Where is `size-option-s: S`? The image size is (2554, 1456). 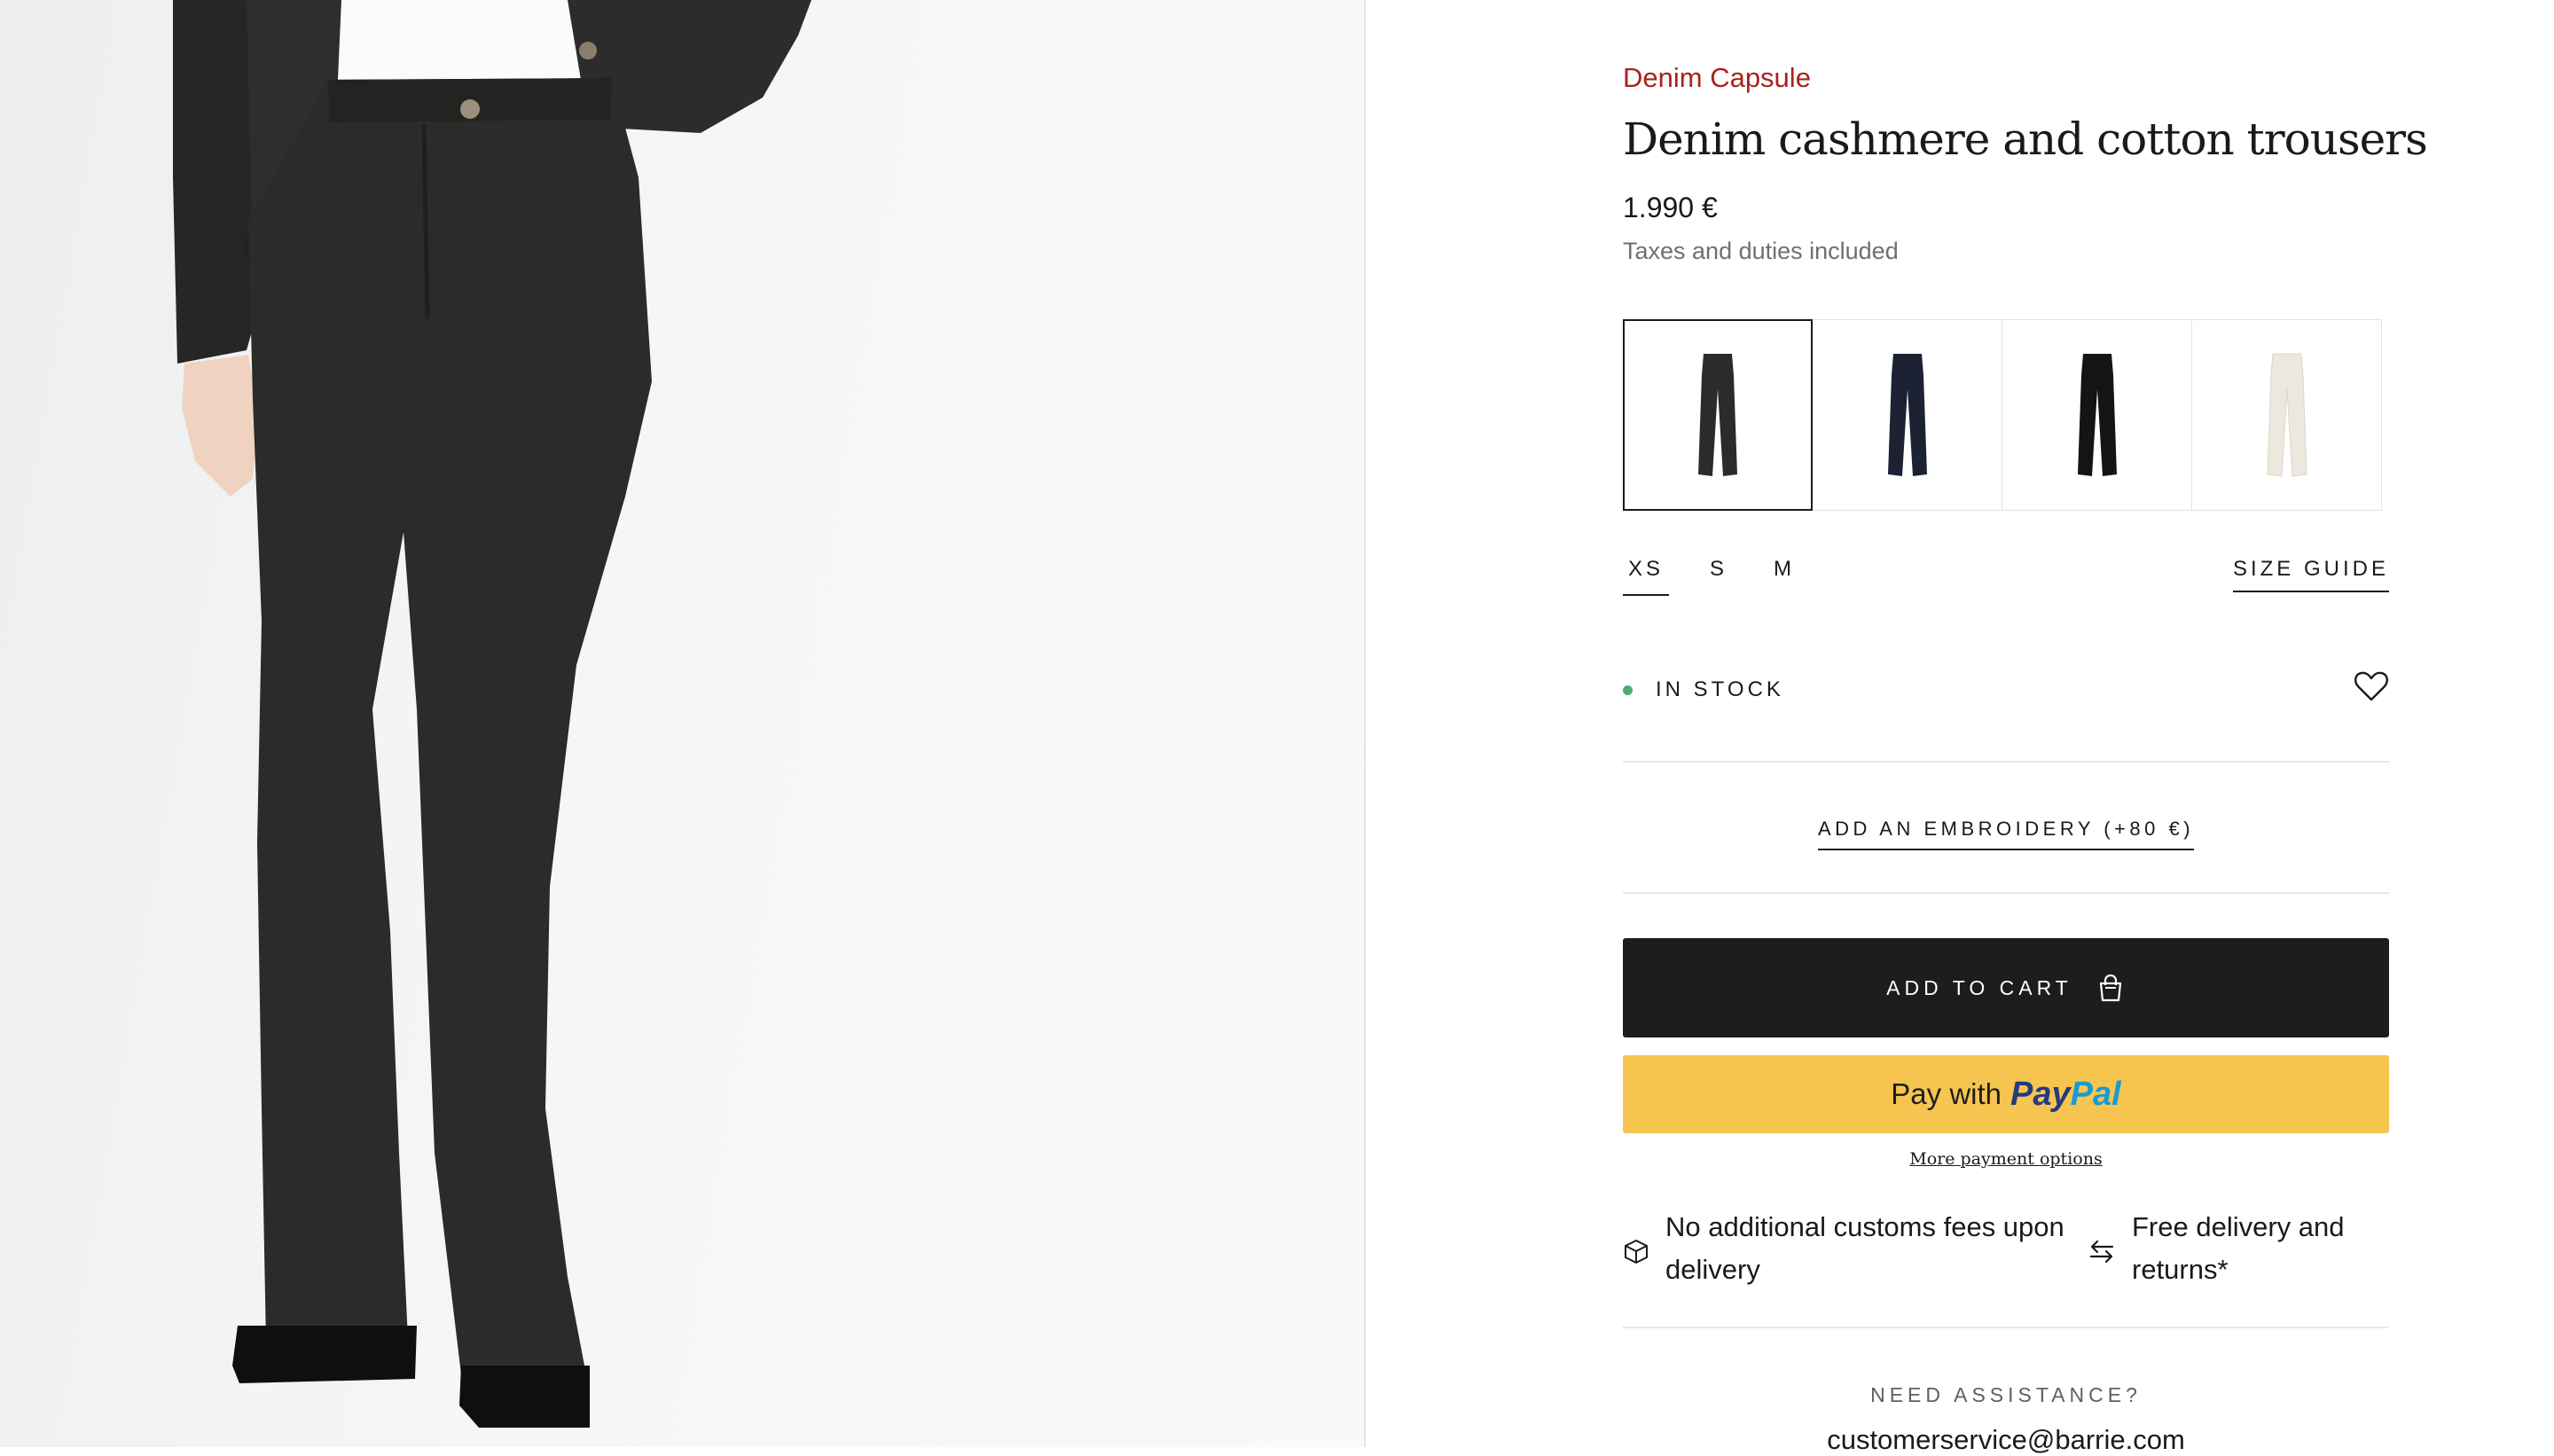
size-option-s: S is located at coordinates (1718, 576).